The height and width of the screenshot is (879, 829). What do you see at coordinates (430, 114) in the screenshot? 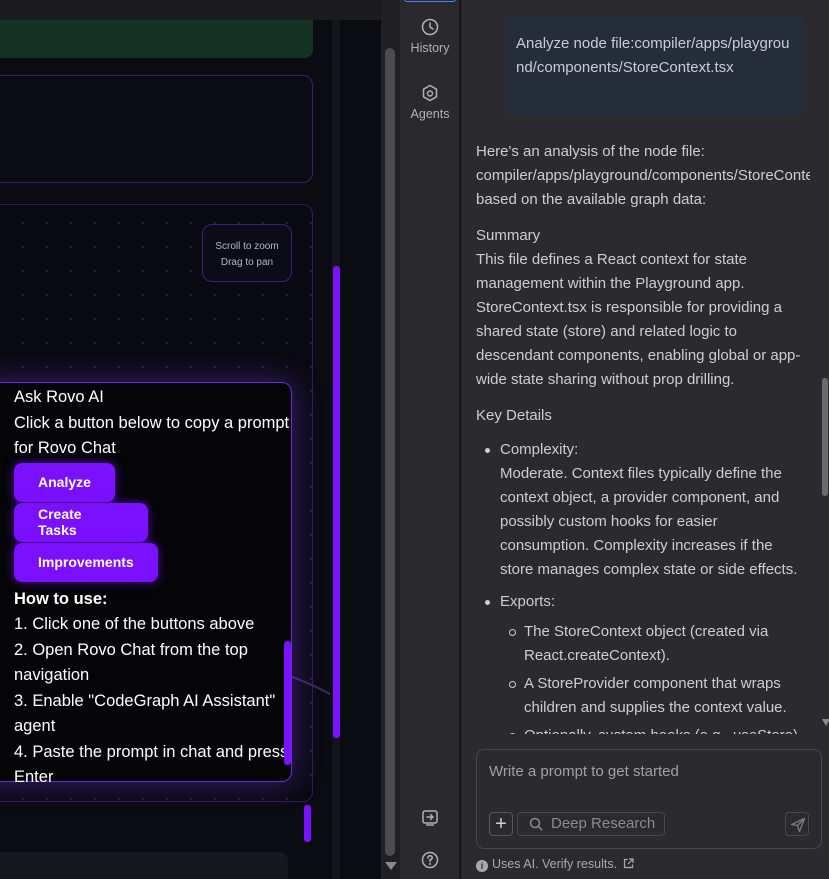
I see `nav-agents-label: Agents` at bounding box center [430, 114].